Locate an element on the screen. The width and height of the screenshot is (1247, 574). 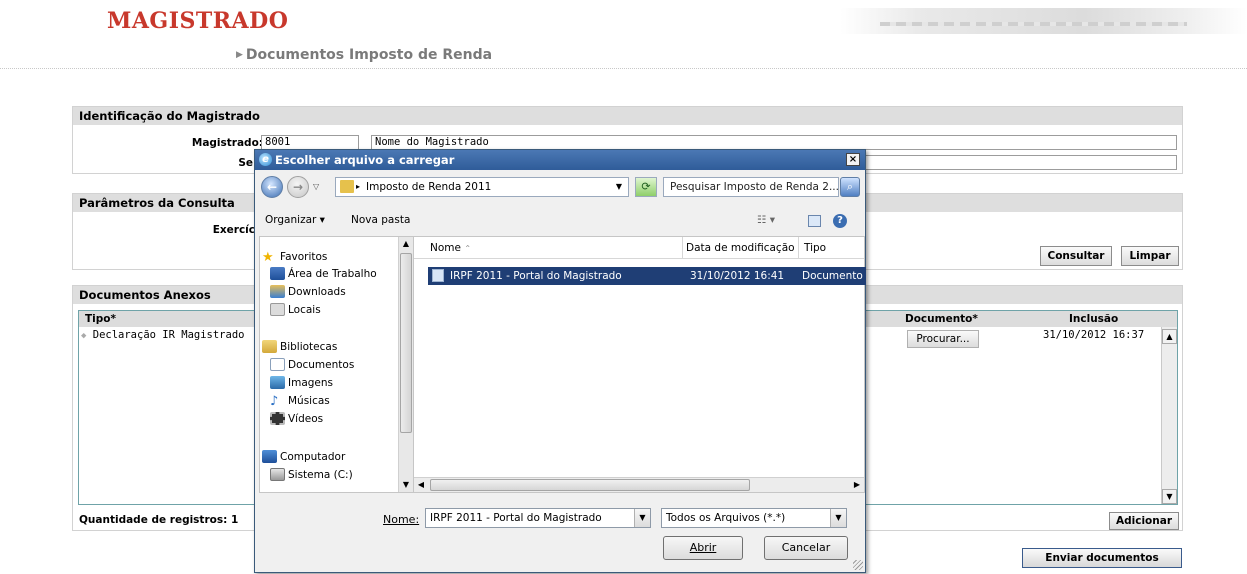
nav-bibliotecas: Bibliotecas is located at coordinates (299, 346).